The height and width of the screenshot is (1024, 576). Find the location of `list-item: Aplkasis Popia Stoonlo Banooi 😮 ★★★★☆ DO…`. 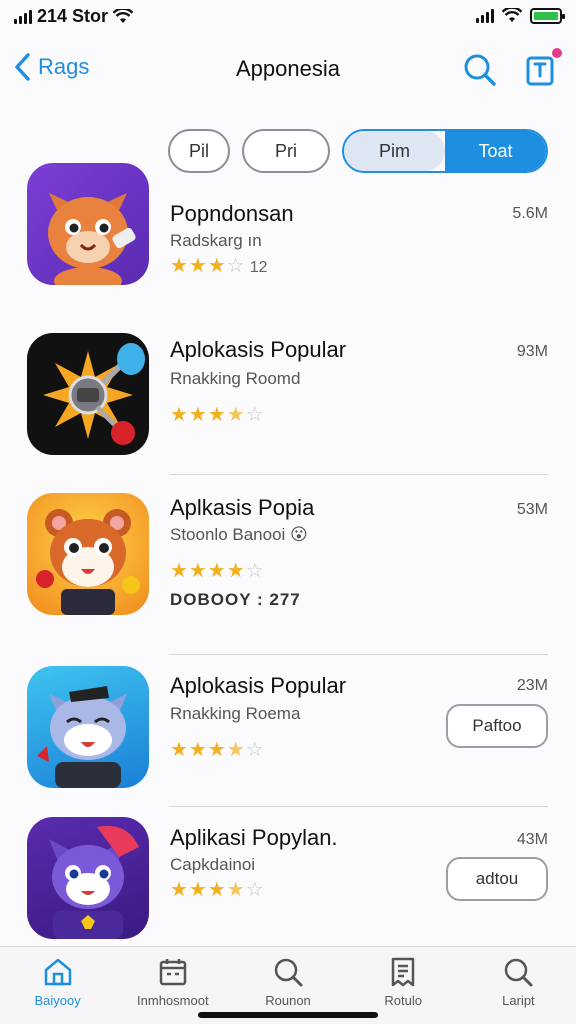

list-item: Aplkasis Popia Stoonlo Banooi 😮 ★★★★☆ DO… is located at coordinates (288, 558).